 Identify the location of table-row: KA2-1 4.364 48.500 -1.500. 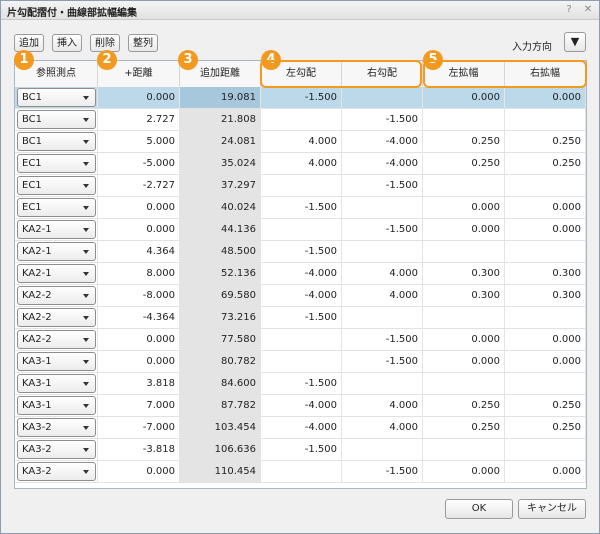
(300, 252).